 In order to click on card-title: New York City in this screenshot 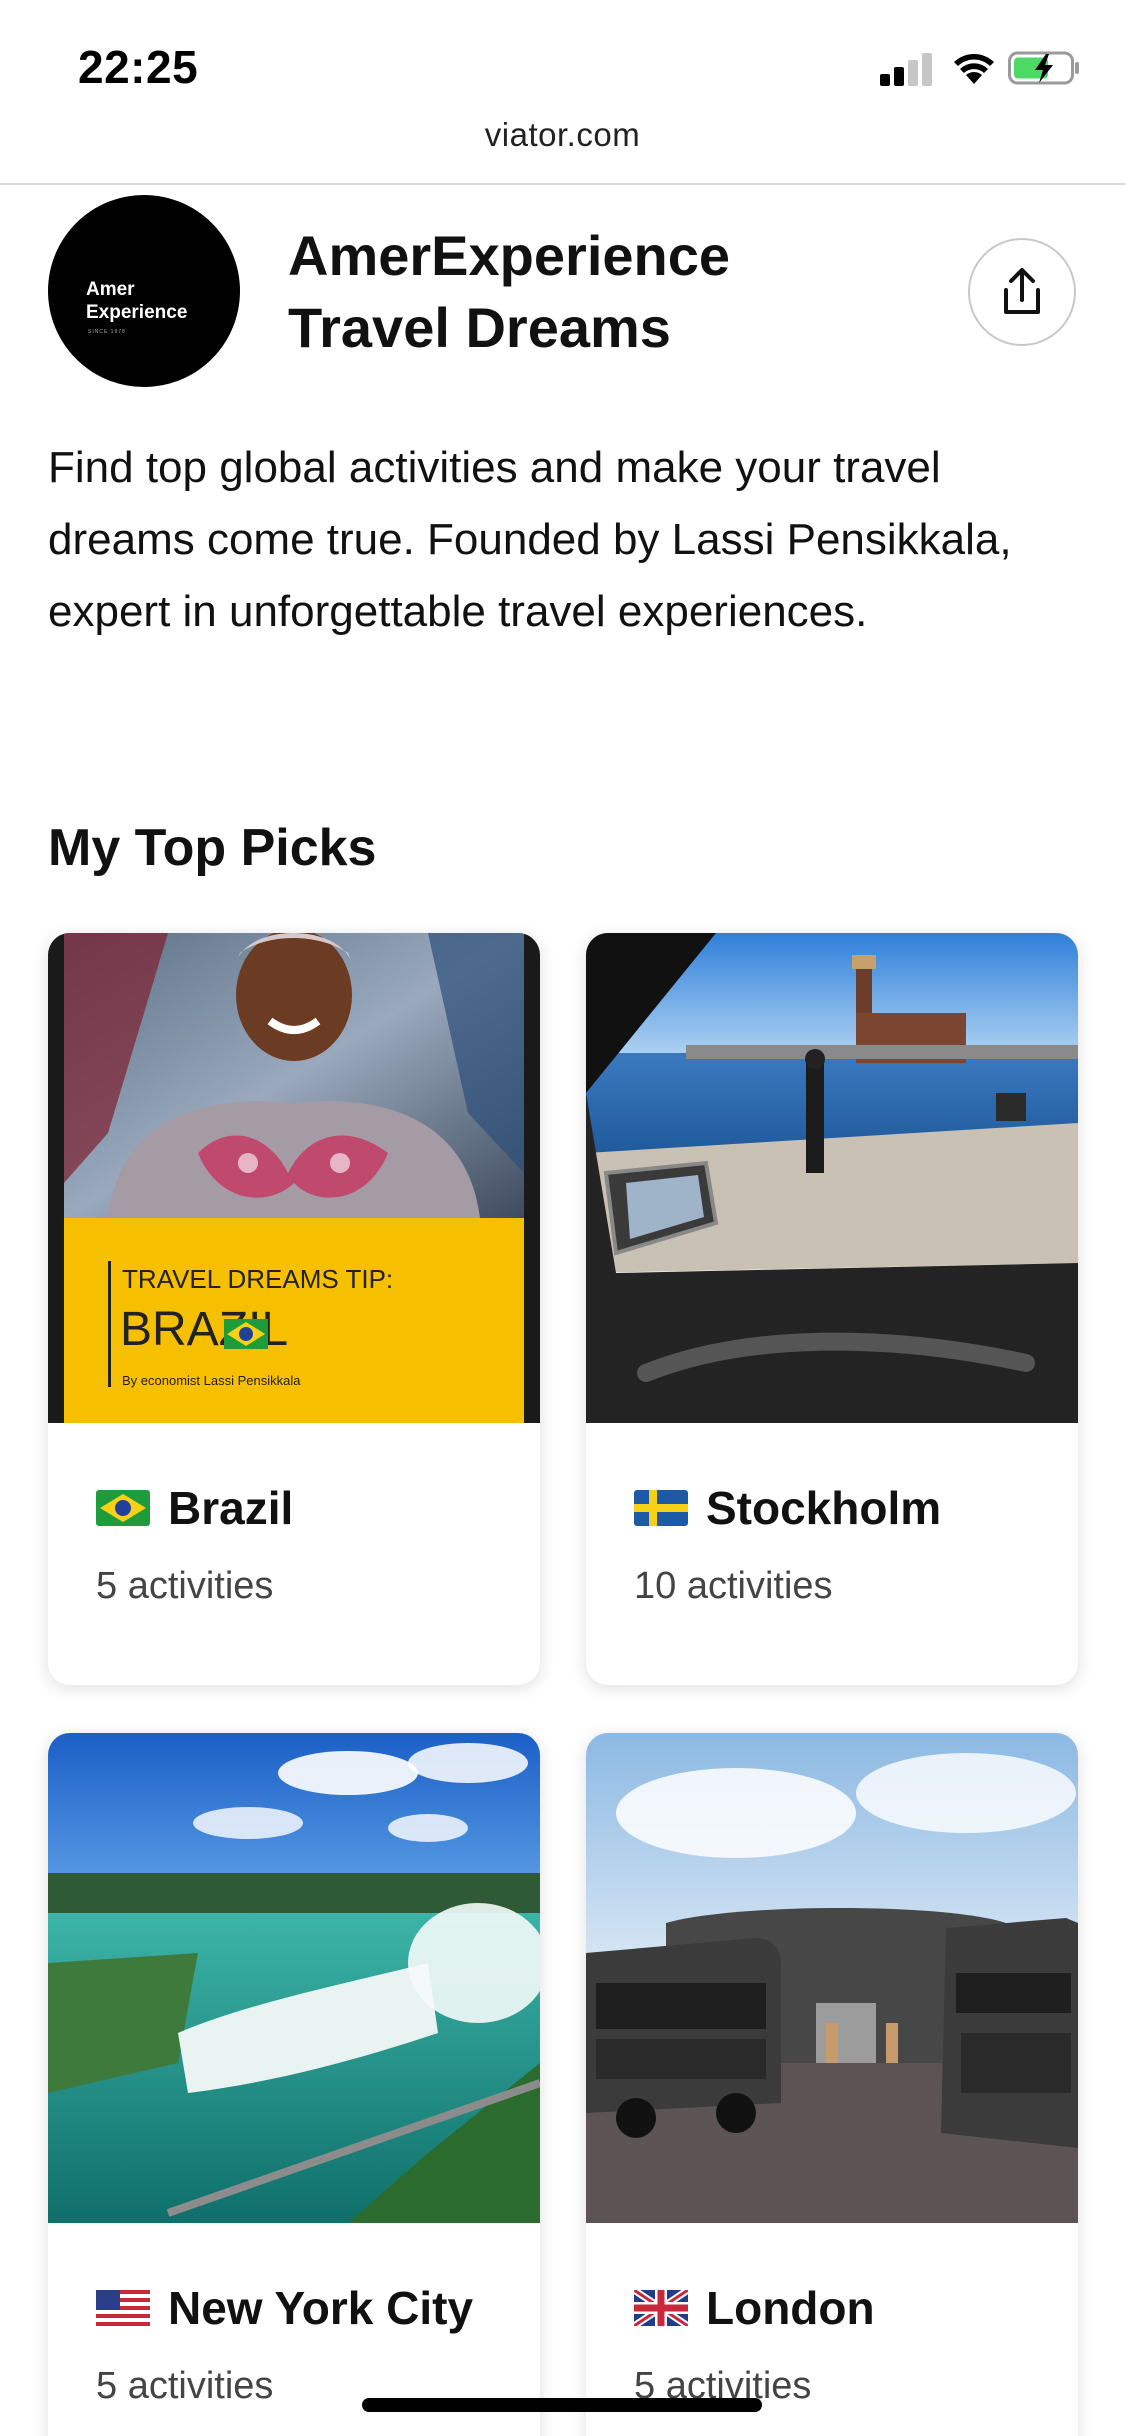, I will do `click(284, 2308)`.